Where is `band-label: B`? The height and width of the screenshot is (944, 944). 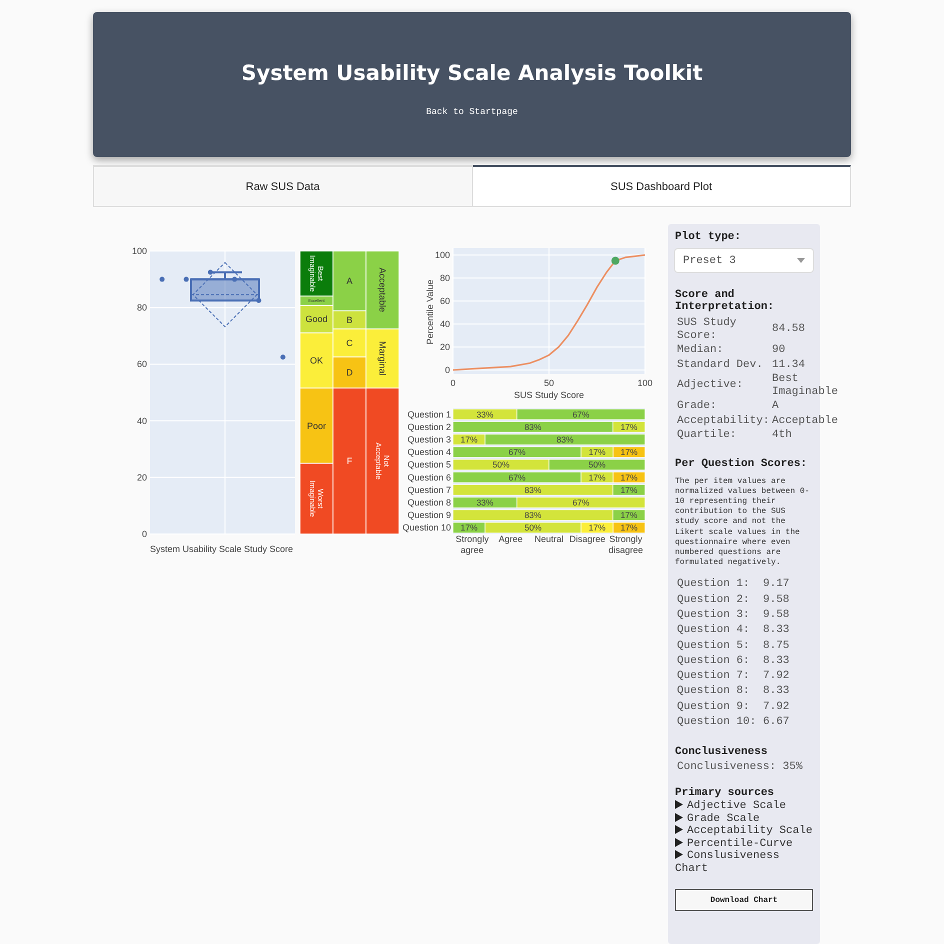 band-label: B is located at coordinates (349, 319).